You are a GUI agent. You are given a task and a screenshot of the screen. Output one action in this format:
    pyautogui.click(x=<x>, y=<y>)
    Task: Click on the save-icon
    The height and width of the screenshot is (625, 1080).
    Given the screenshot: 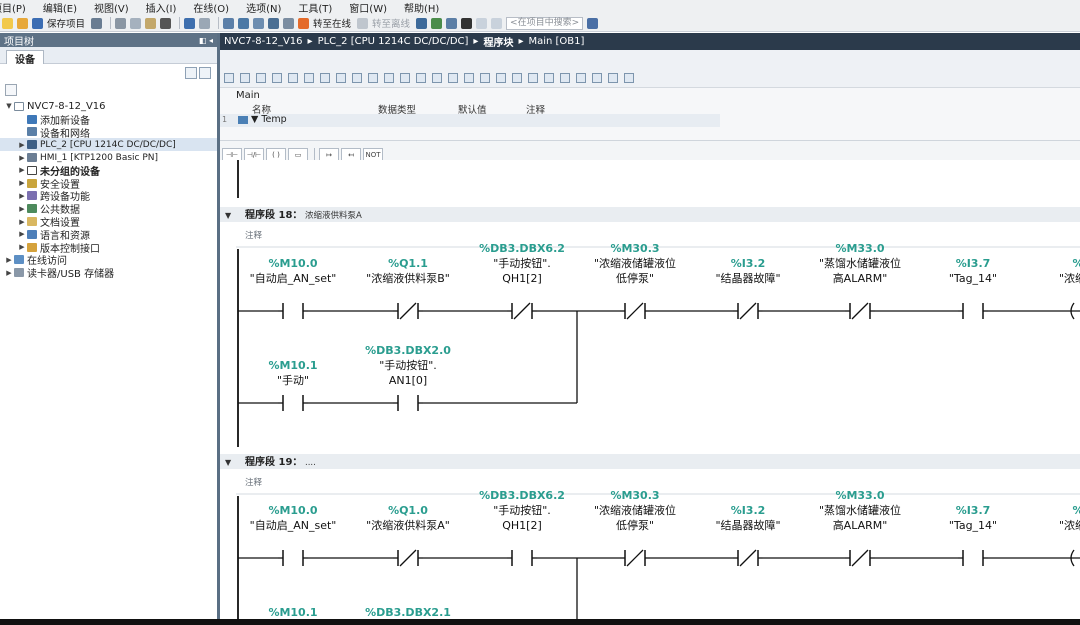 What is the action you would take?
    pyautogui.click(x=37, y=23)
    